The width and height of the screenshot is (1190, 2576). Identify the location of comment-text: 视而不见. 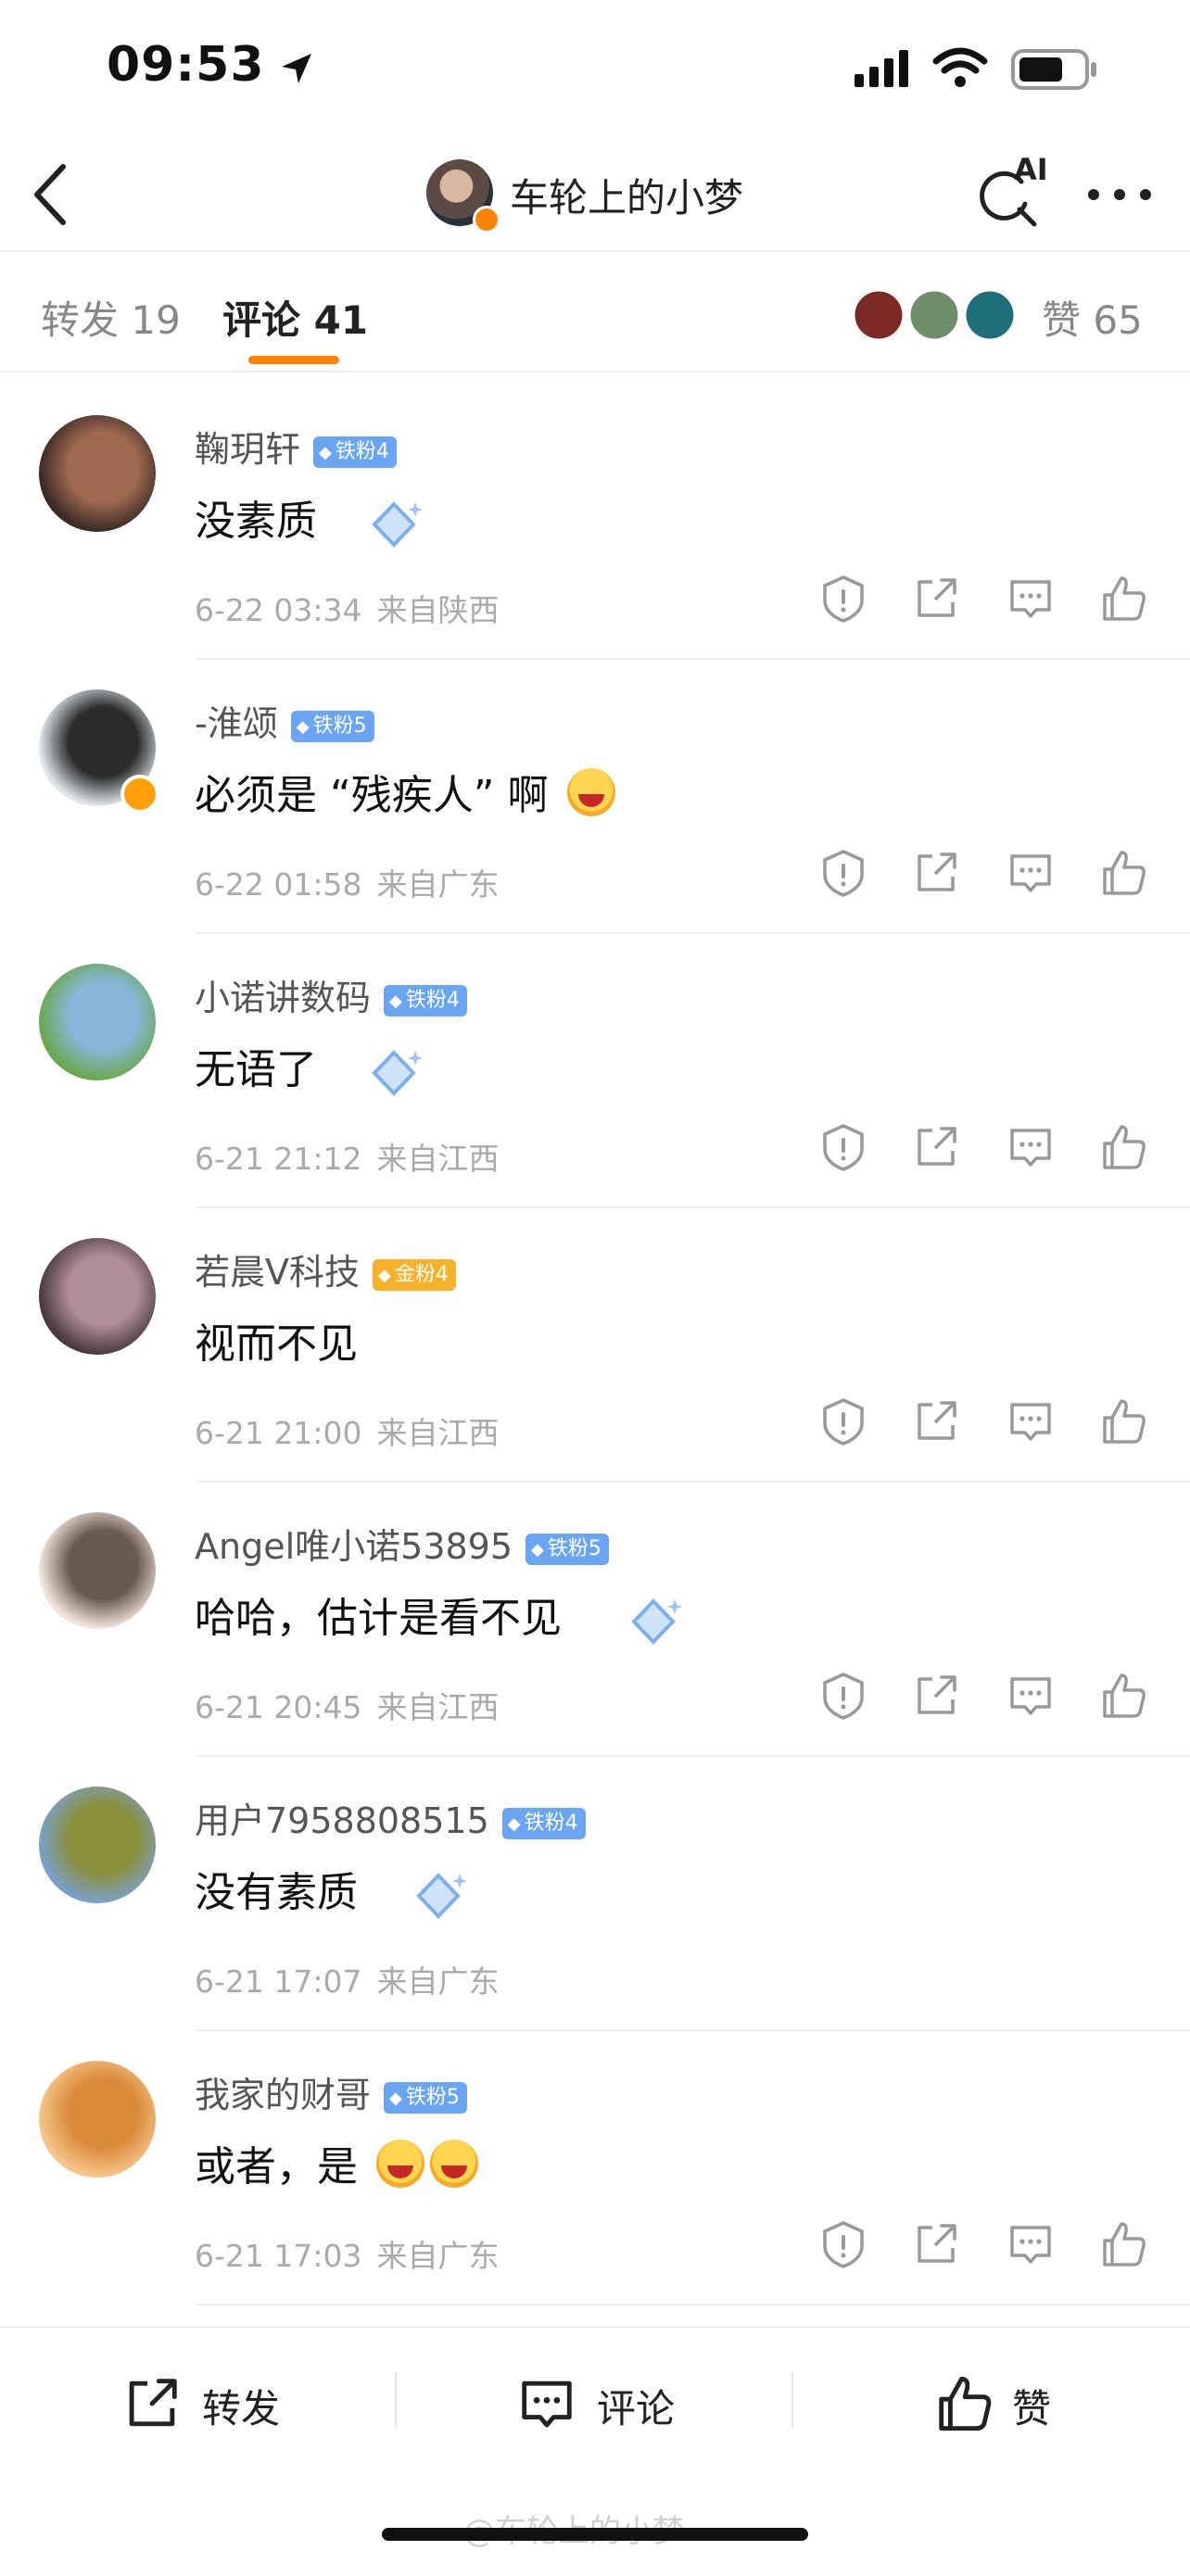
(276, 1340).